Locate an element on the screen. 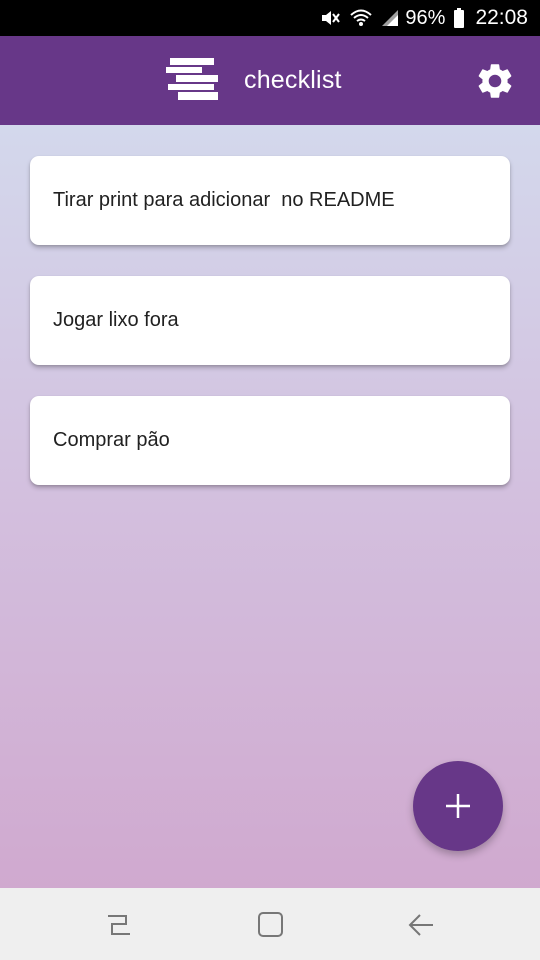 The image size is (540, 960). status-bar: 96% 22:08 is located at coordinates (270, 18).